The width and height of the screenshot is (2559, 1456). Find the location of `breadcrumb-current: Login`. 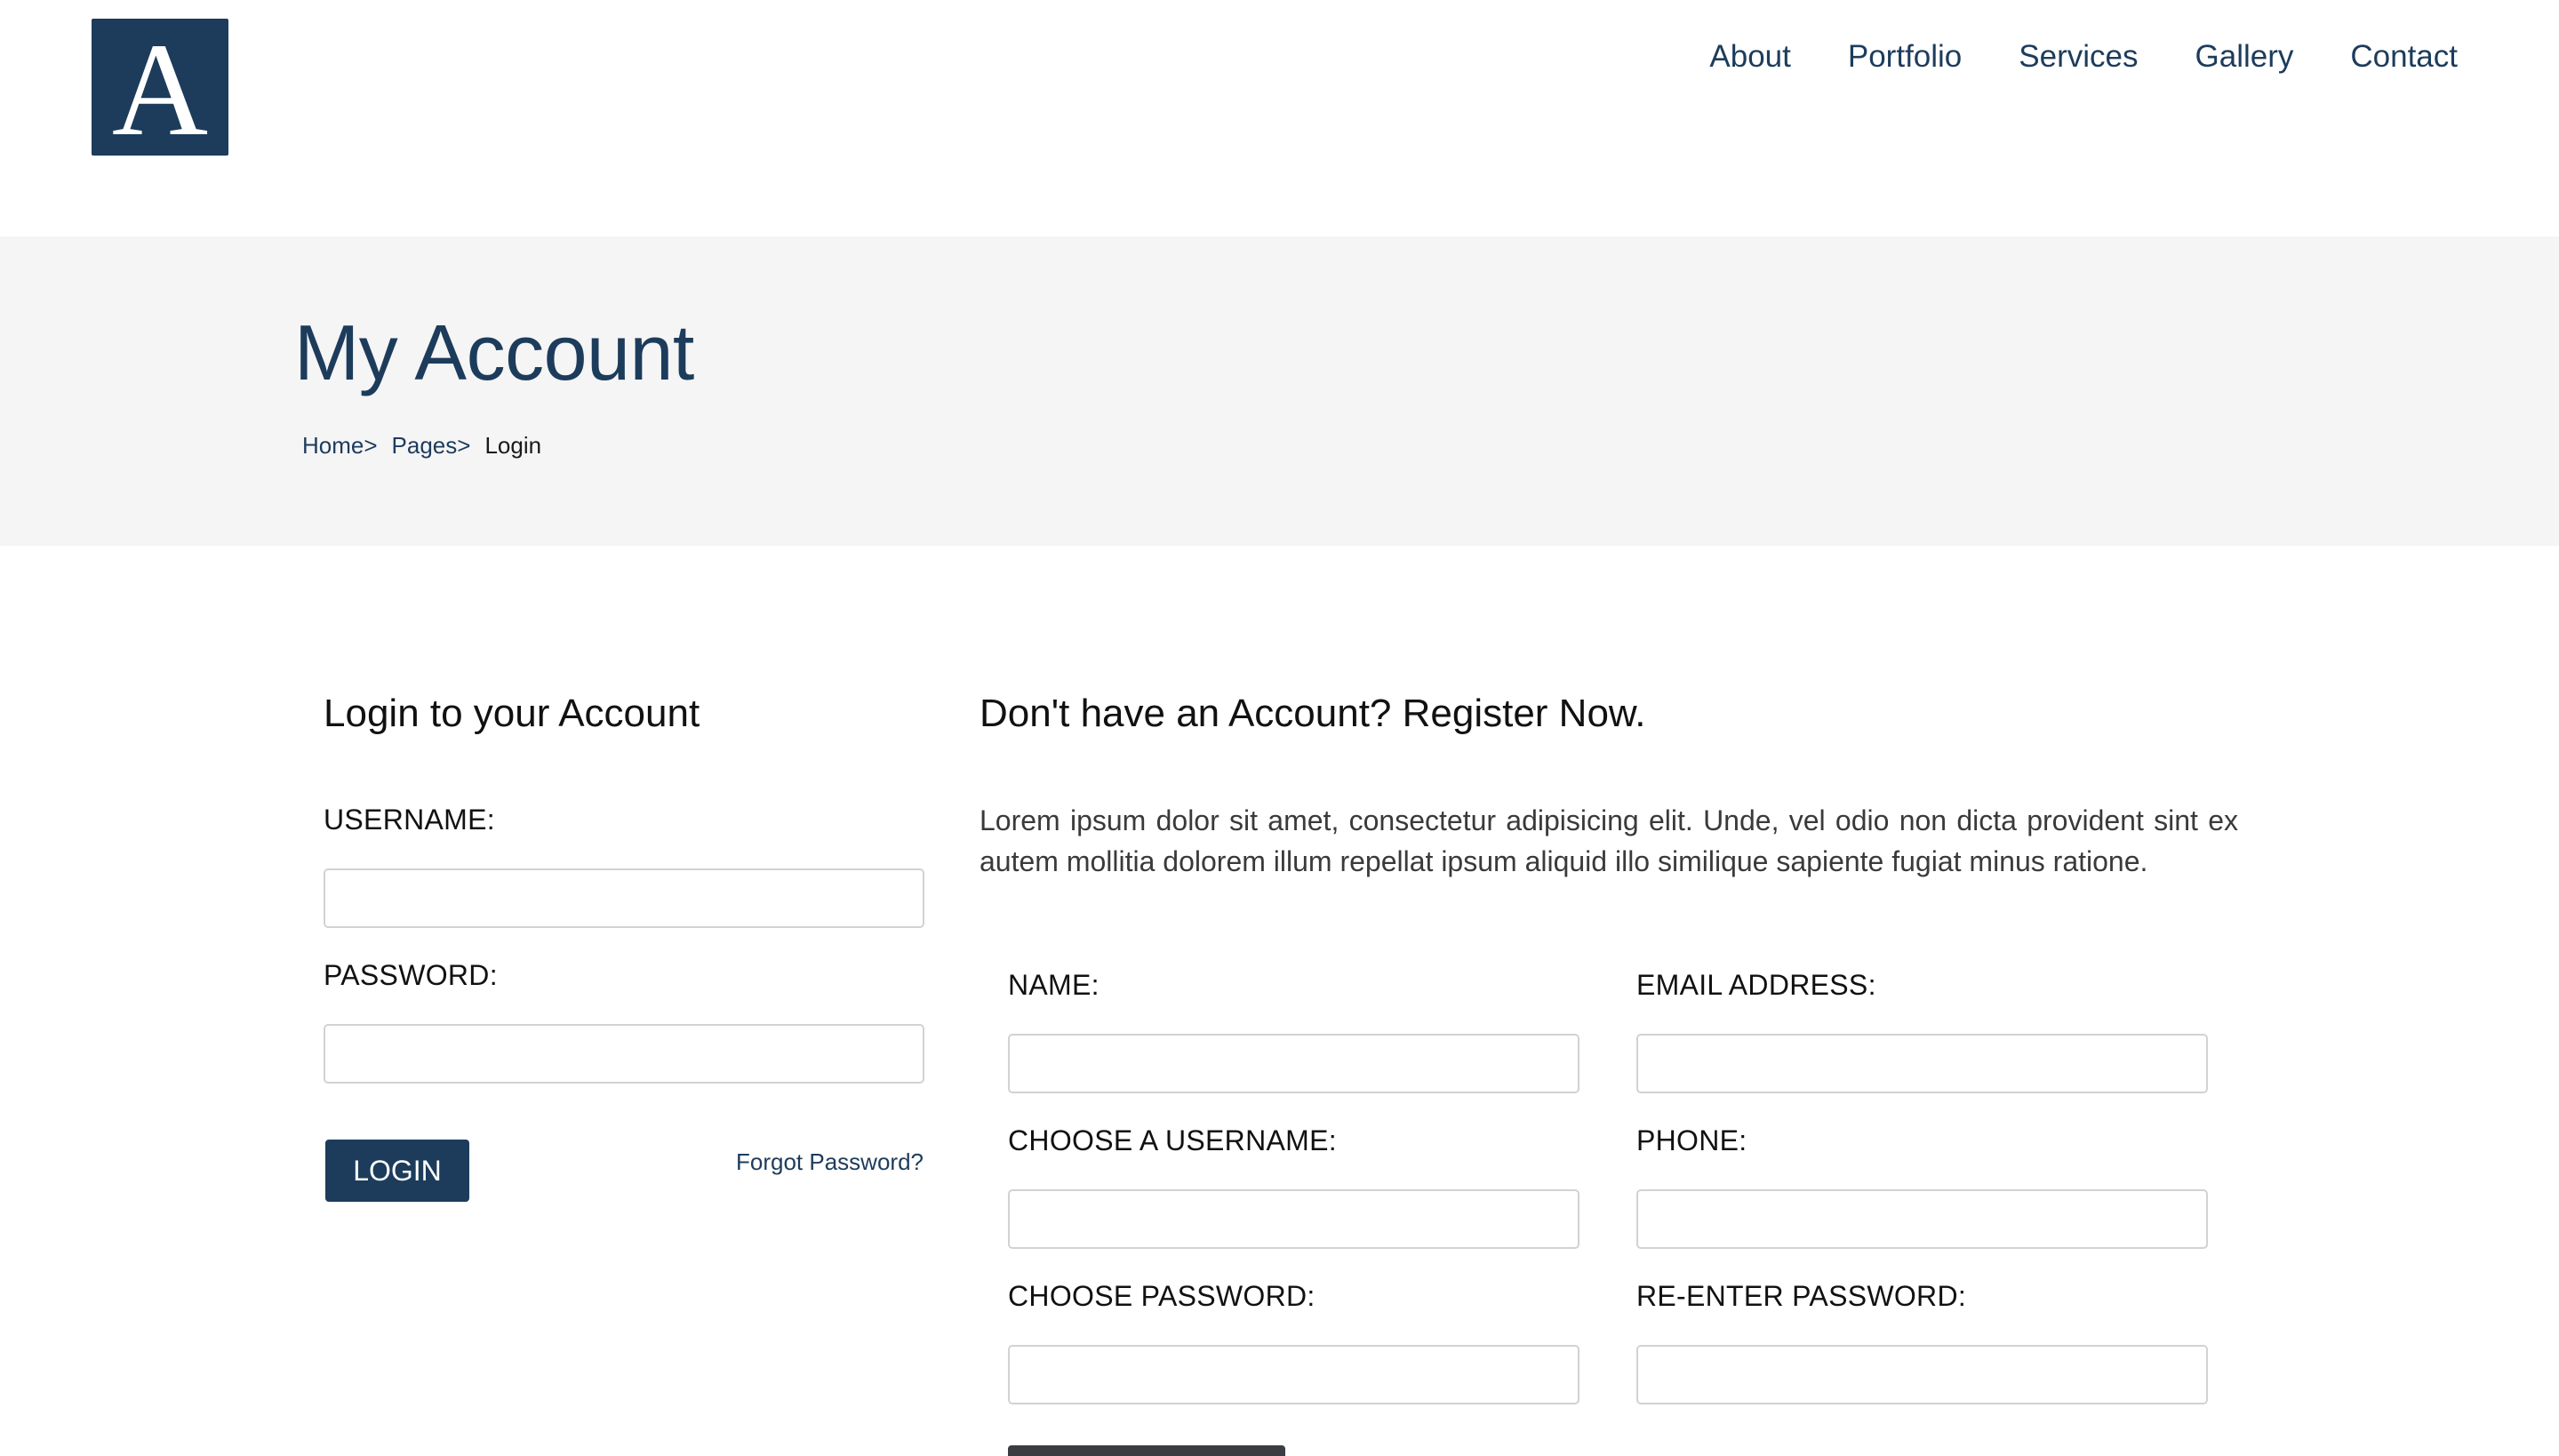

breadcrumb-current: Login is located at coordinates (513, 445).